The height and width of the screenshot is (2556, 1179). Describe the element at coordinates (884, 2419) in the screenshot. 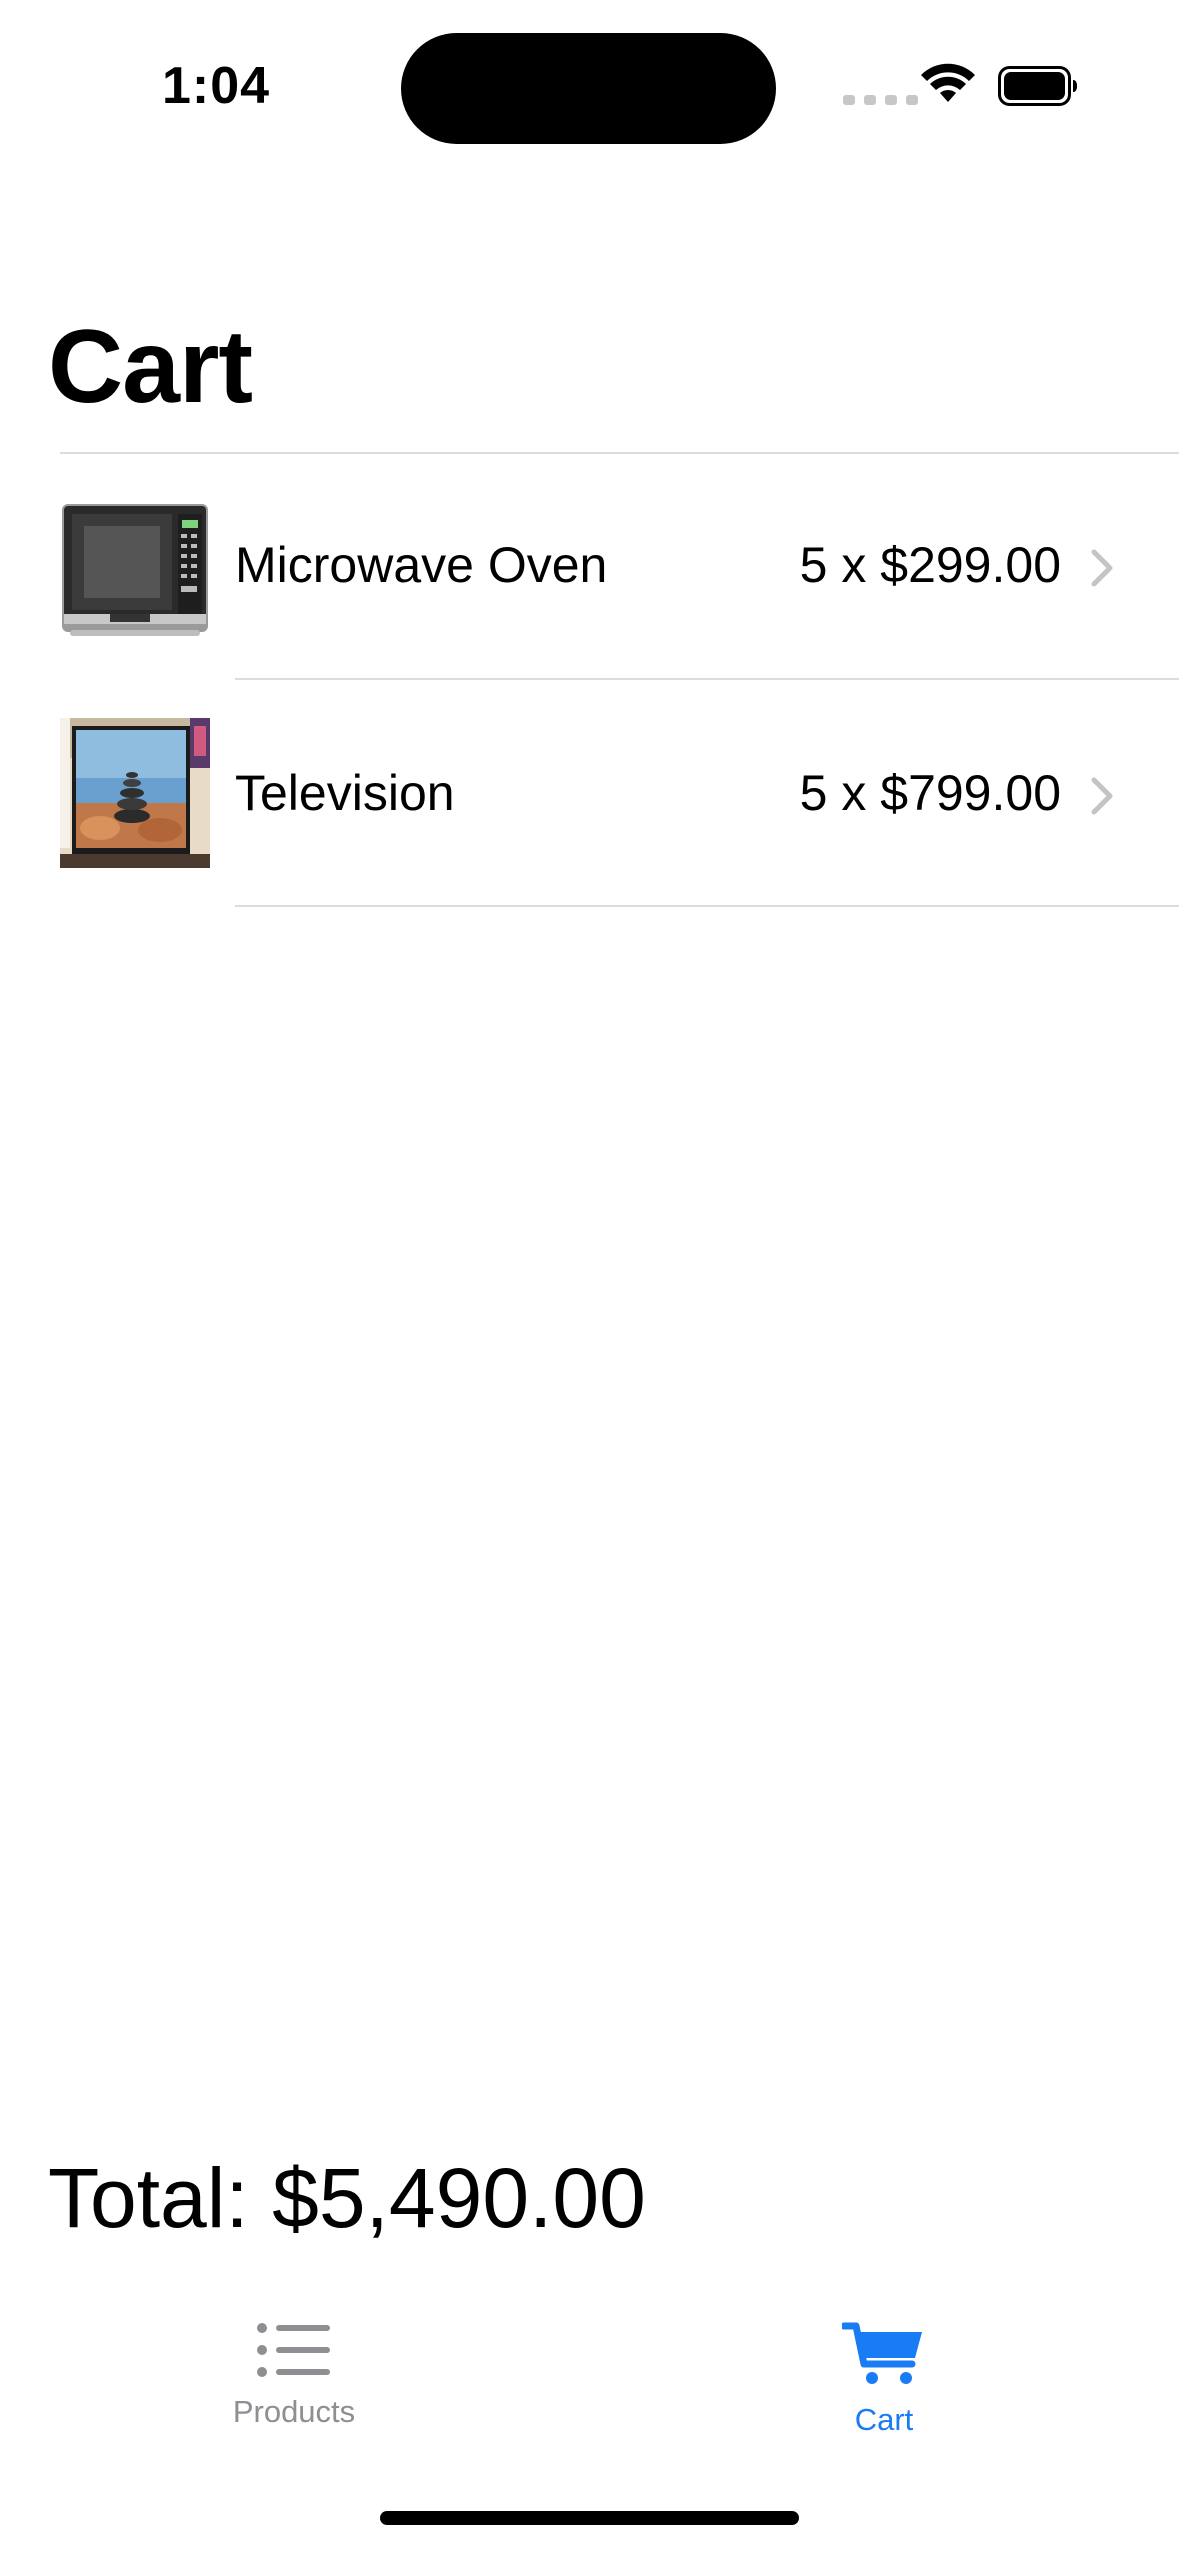

I see `tab-label: Cart` at that location.